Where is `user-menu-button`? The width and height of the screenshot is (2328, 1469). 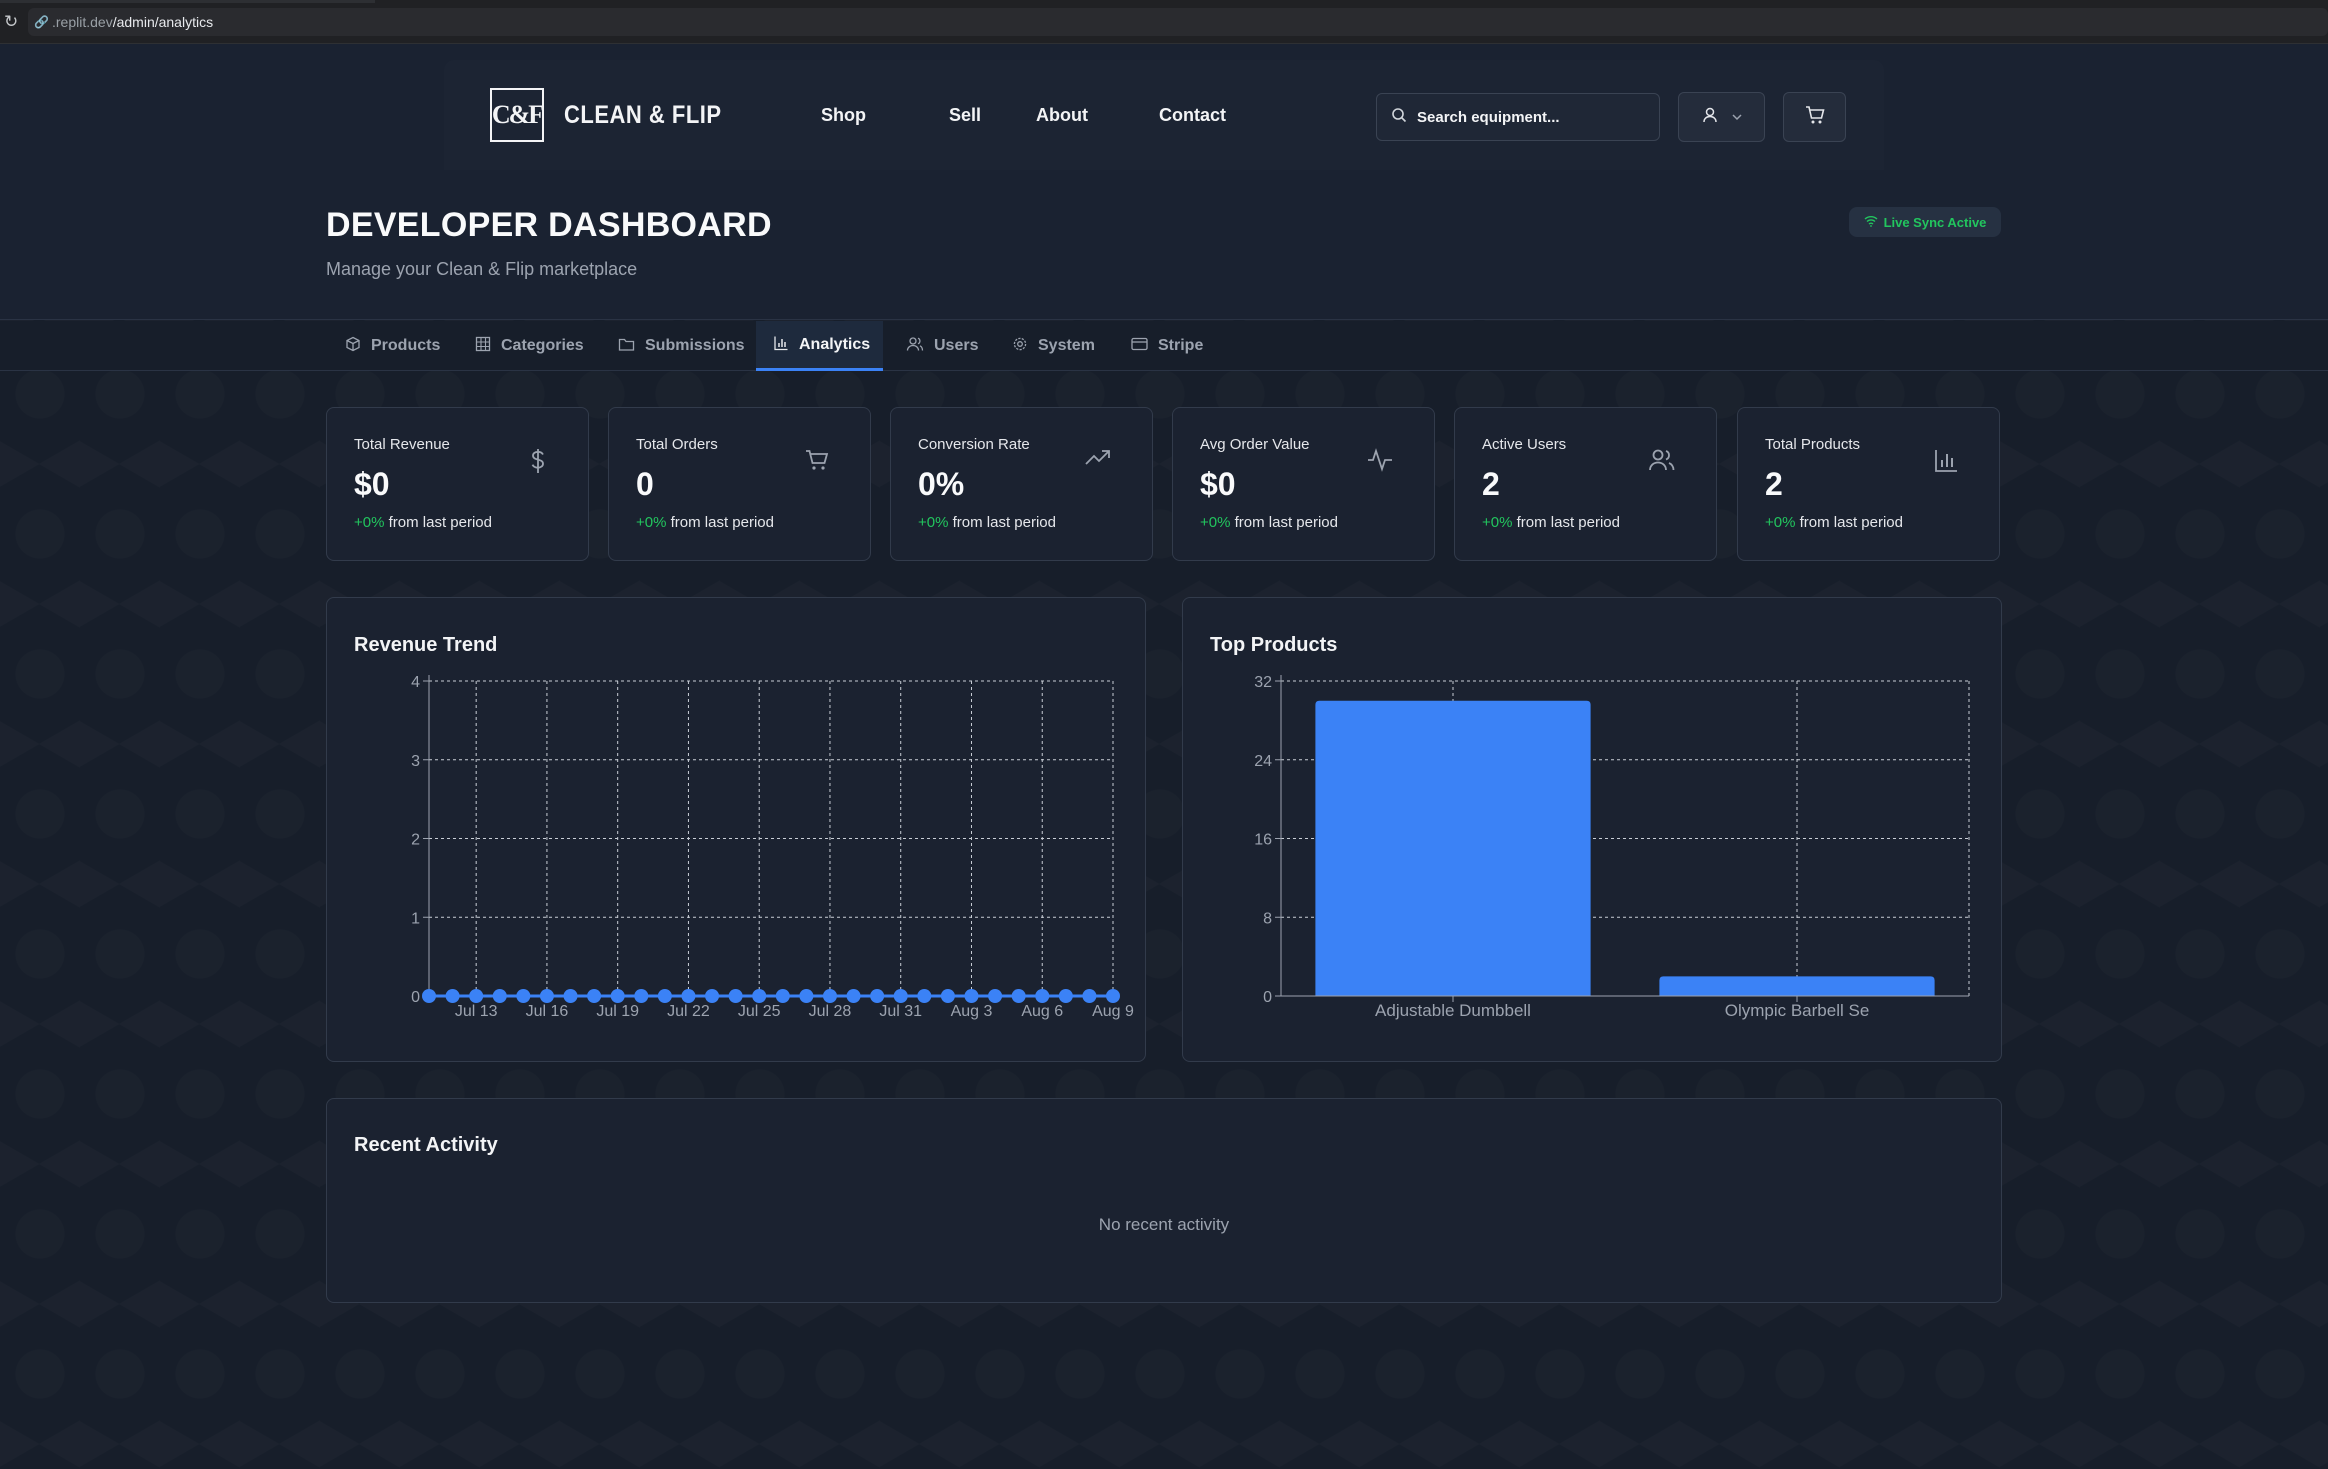
user-menu-button is located at coordinates (1721, 117).